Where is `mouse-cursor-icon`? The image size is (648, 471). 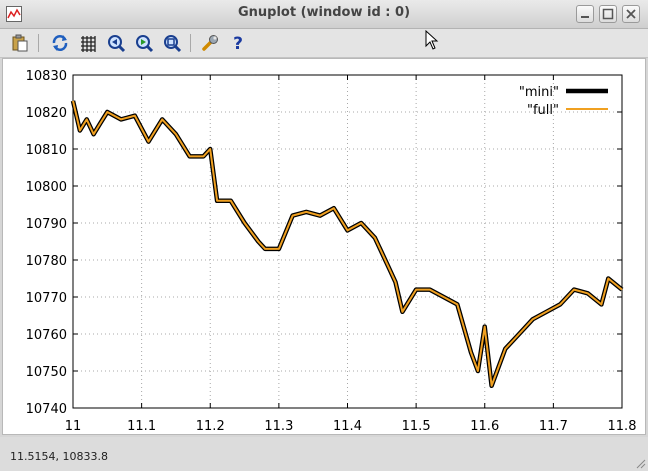 mouse-cursor-icon is located at coordinates (432, 40).